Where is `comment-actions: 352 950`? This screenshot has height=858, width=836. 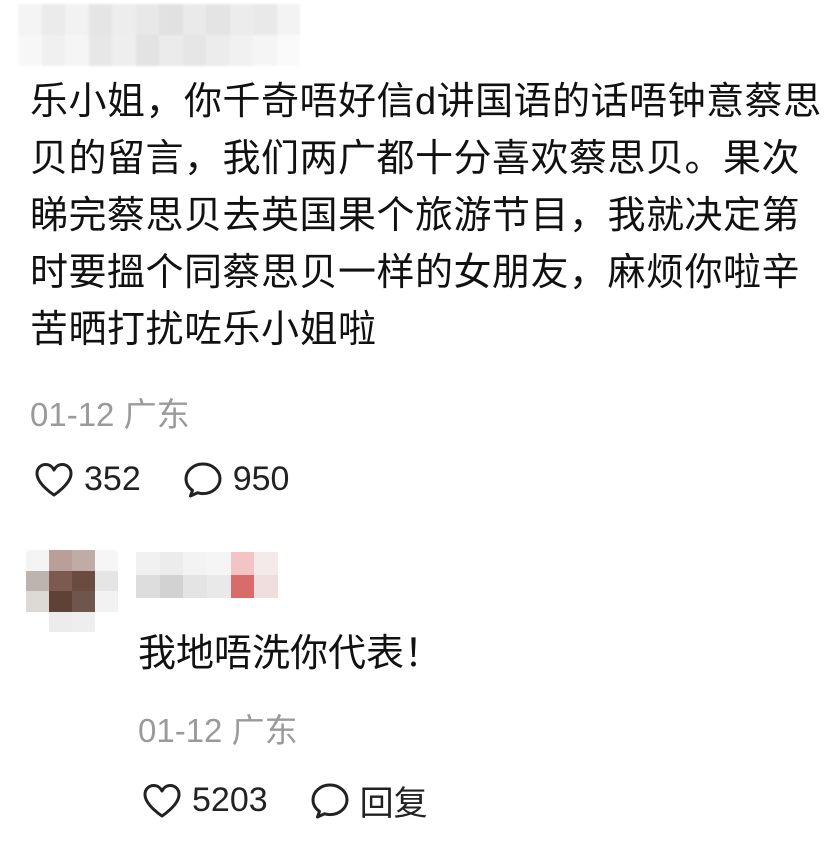
comment-actions: 352 950 is located at coordinates (161, 479).